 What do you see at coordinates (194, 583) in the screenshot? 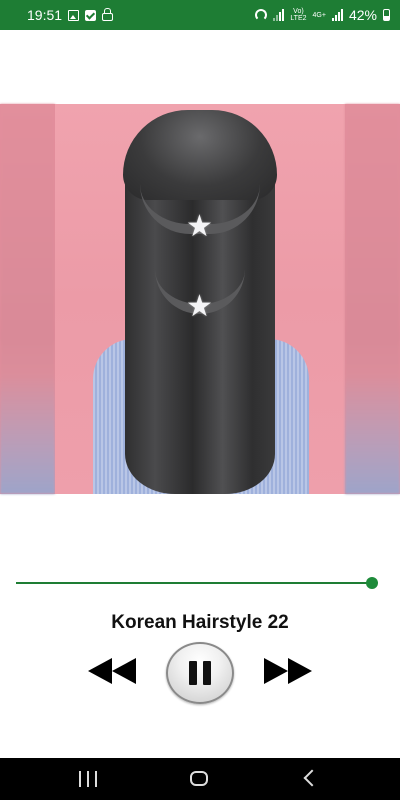
I see `seek-progress` at bounding box center [194, 583].